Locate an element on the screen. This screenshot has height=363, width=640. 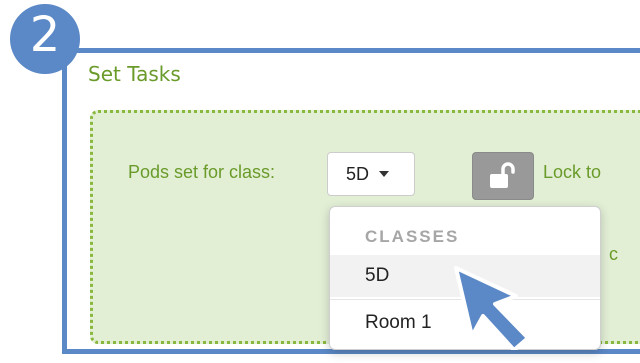
class-select-value: 5D is located at coordinates (358, 173).